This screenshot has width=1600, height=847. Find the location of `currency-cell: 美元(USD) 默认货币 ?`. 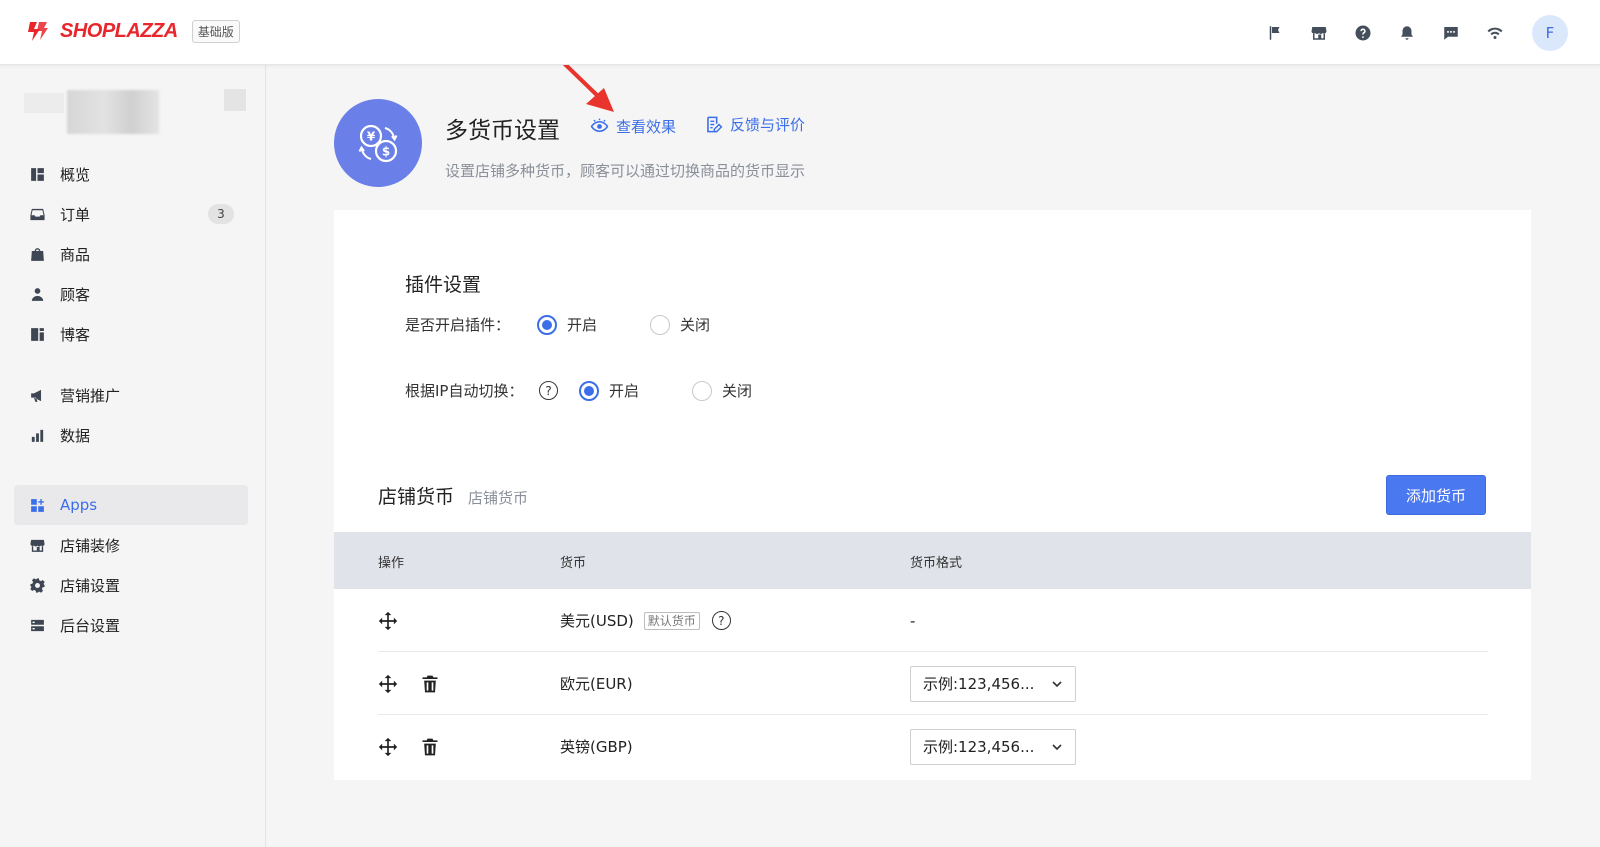

currency-cell: 美元(USD) 默认货币 ? is located at coordinates (645, 620).